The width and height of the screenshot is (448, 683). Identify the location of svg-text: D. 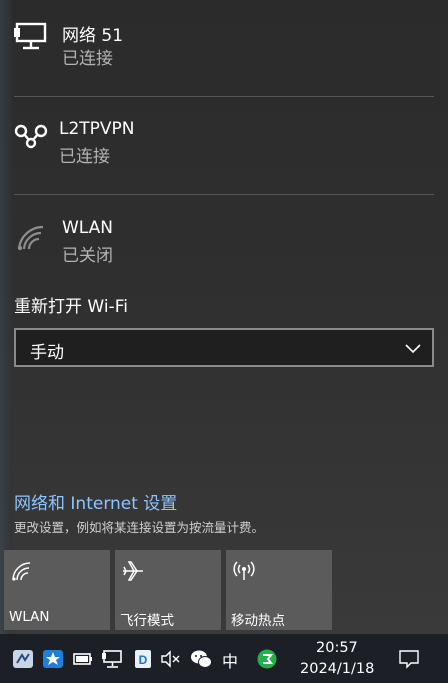
(143, 660).